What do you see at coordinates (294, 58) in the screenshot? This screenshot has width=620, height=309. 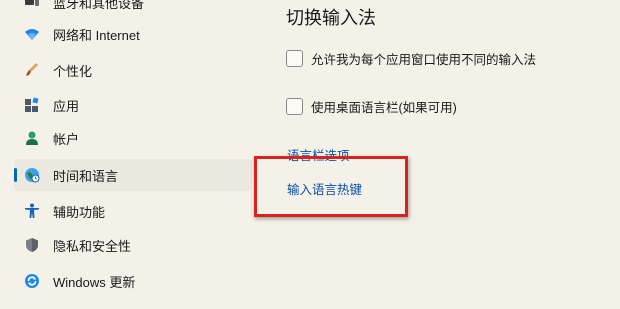 I see `per-app-input-checkbox` at bounding box center [294, 58].